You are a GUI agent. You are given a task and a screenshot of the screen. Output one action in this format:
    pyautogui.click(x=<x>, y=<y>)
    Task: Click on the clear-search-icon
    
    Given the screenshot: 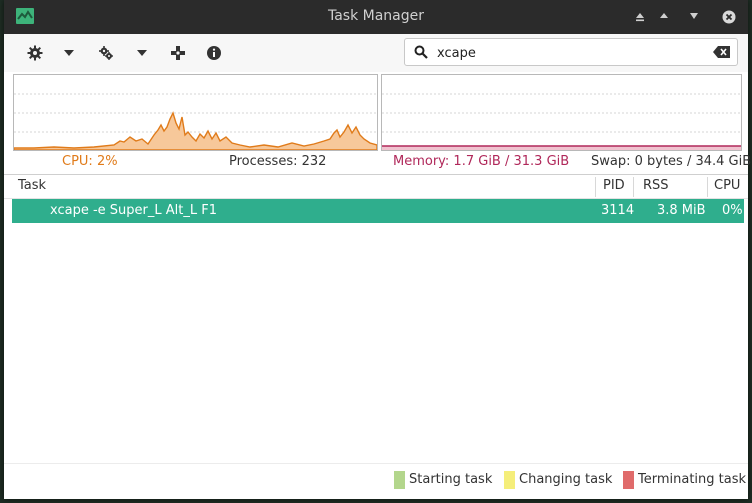 What is the action you would take?
    pyautogui.click(x=721, y=52)
    